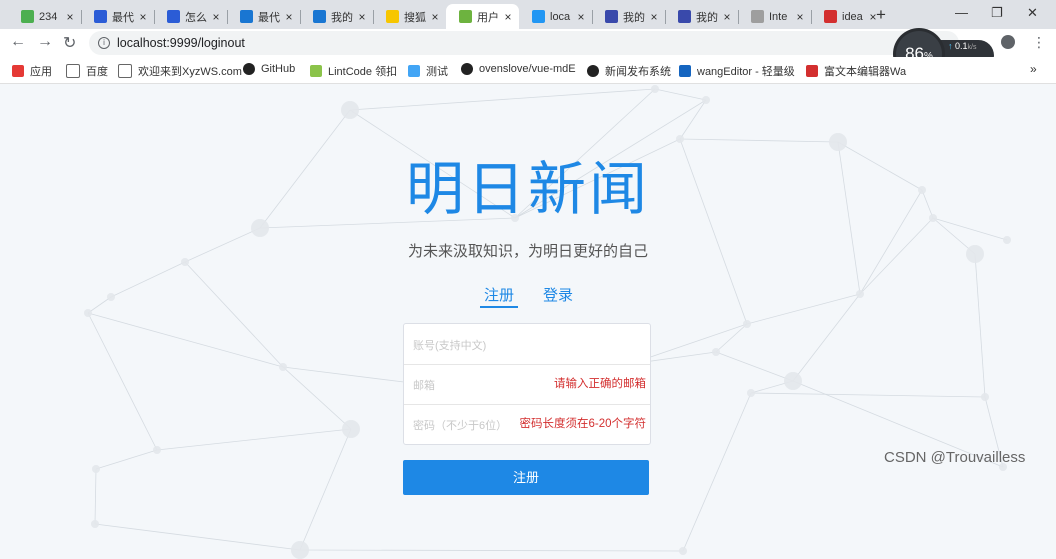  Describe the element at coordinates (41, 72) in the screenshot. I see `bookmark-label: 应用` at that location.